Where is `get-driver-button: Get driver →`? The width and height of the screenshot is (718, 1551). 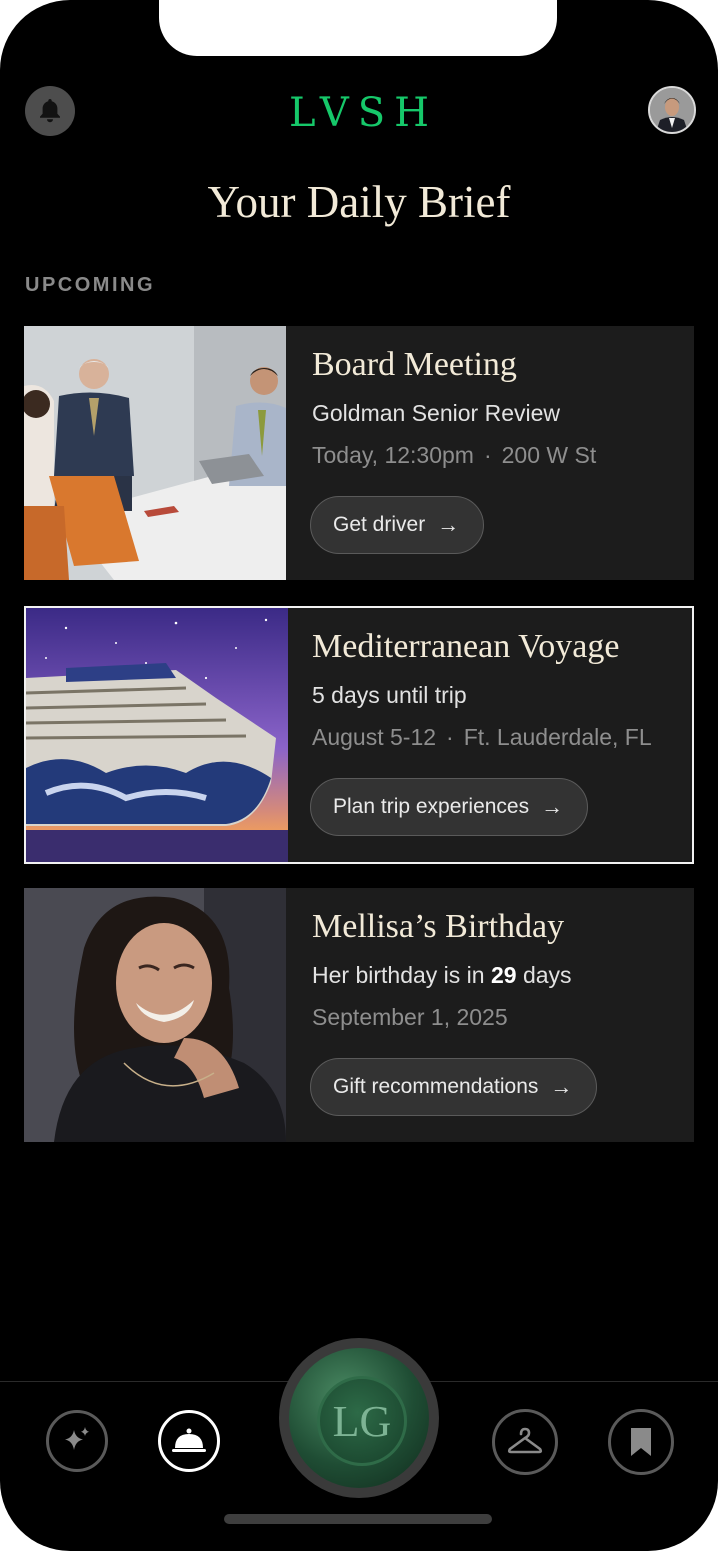
get-driver-button: Get driver → is located at coordinates (397, 525).